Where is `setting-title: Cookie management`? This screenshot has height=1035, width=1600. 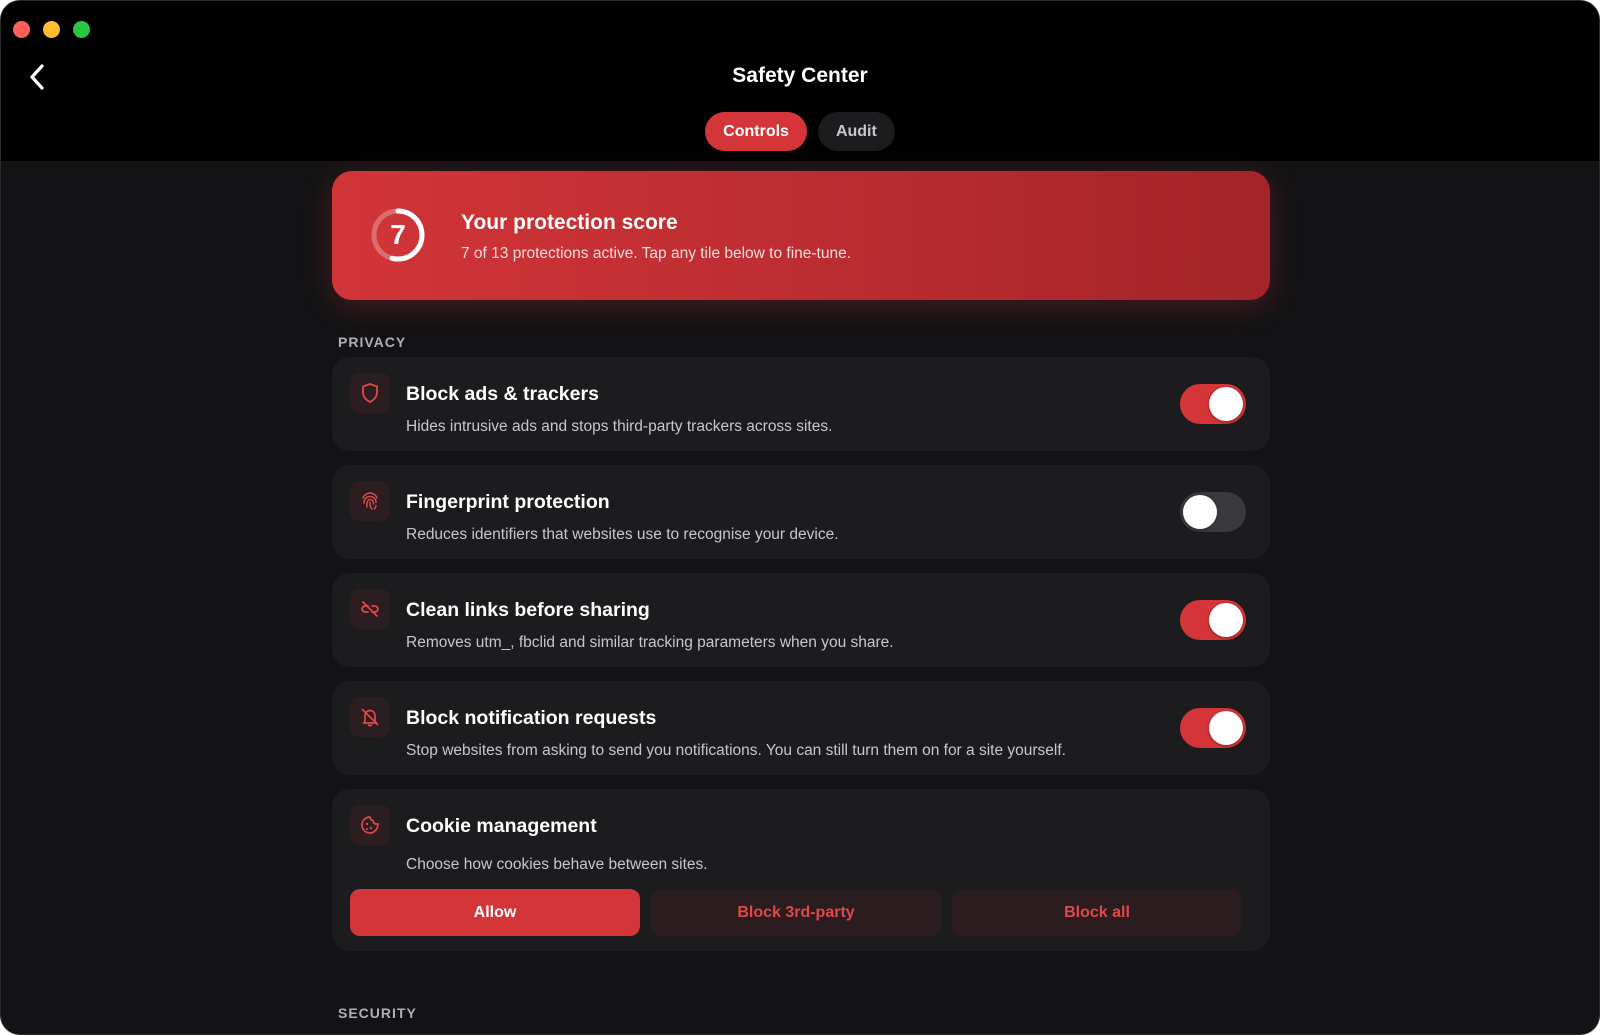 setting-title: Cookie management is located at coordinates (501, 826).